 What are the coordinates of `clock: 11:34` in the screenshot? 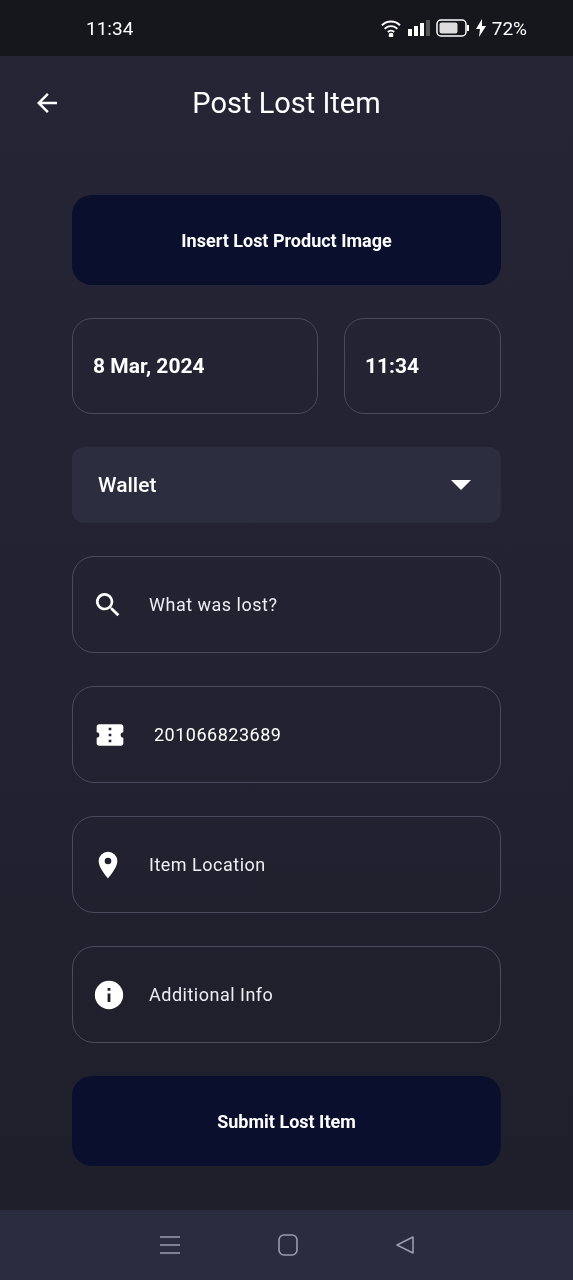 It's located at (110, 28).